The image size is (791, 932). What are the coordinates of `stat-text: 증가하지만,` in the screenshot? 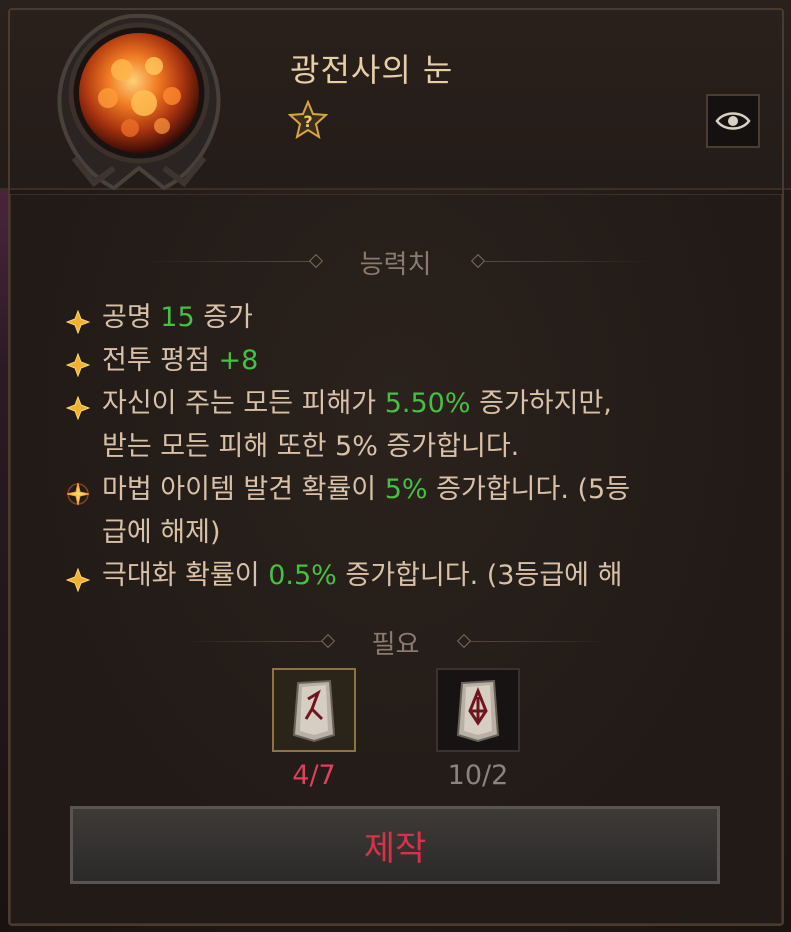 It's located at (541, 403).